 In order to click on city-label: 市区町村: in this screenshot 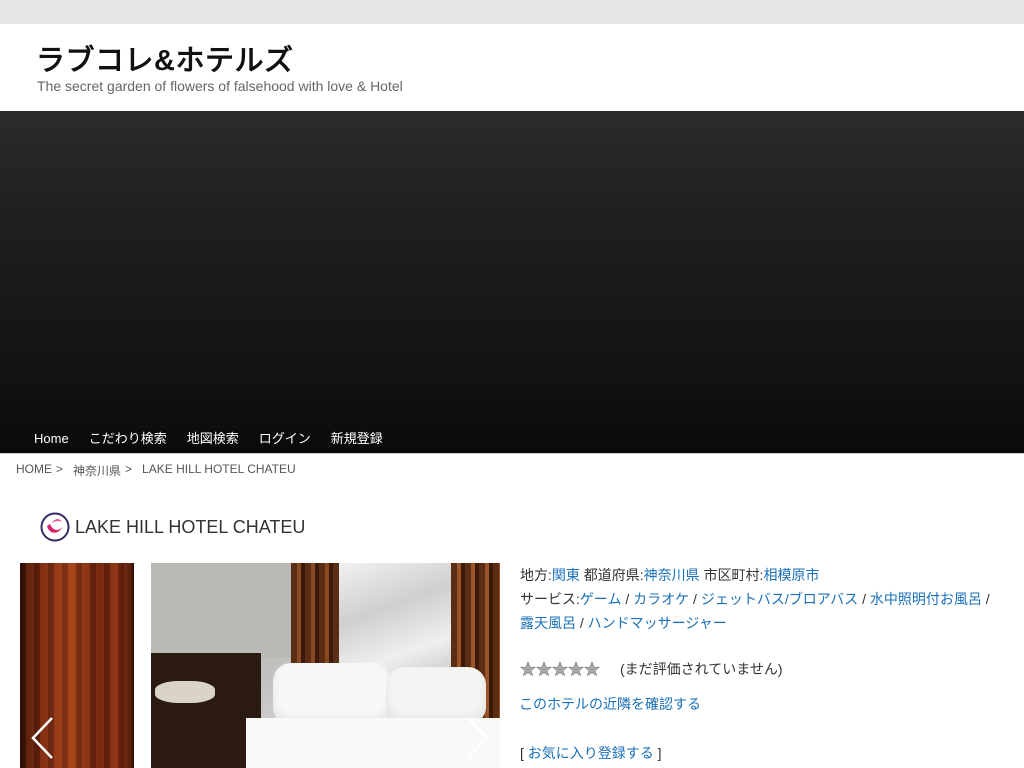, I will do `click(733, 575)`.